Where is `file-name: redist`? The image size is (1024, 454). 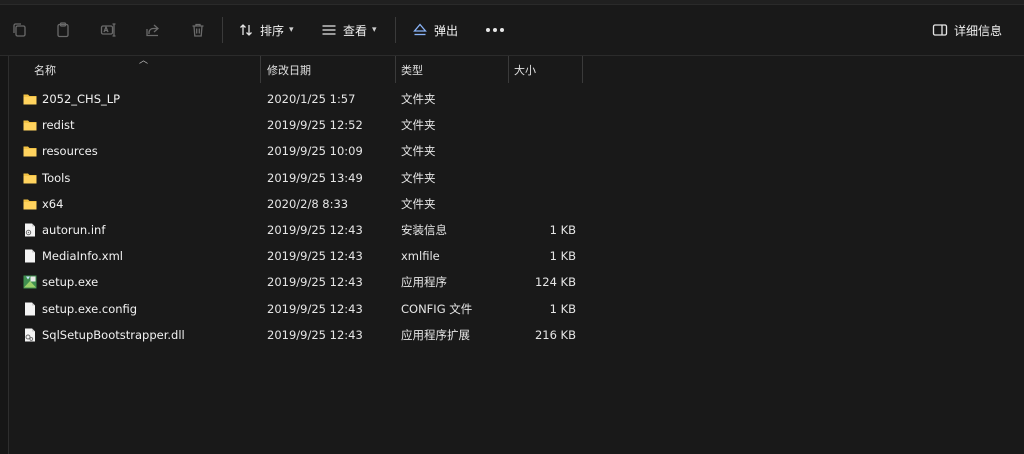
file-name: redist is located at coordinates (58, 125).